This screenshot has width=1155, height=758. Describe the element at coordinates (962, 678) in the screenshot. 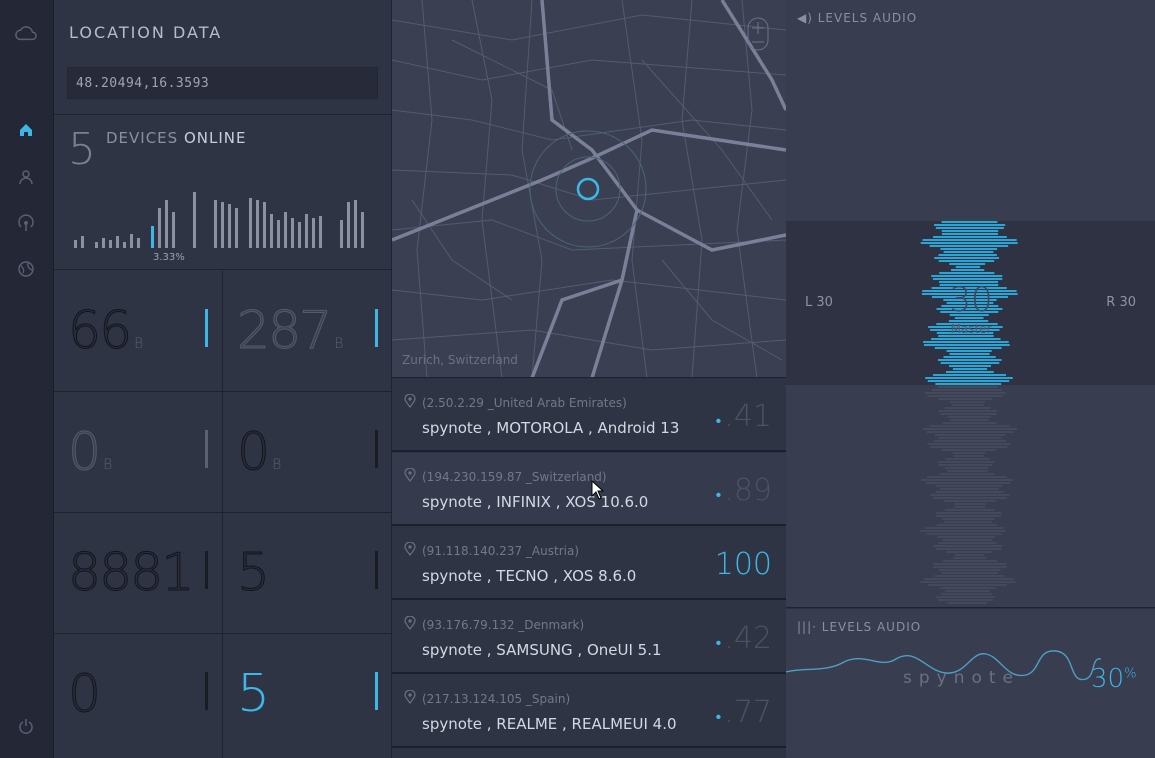

I see `audio2-brand: spynote` at that location.